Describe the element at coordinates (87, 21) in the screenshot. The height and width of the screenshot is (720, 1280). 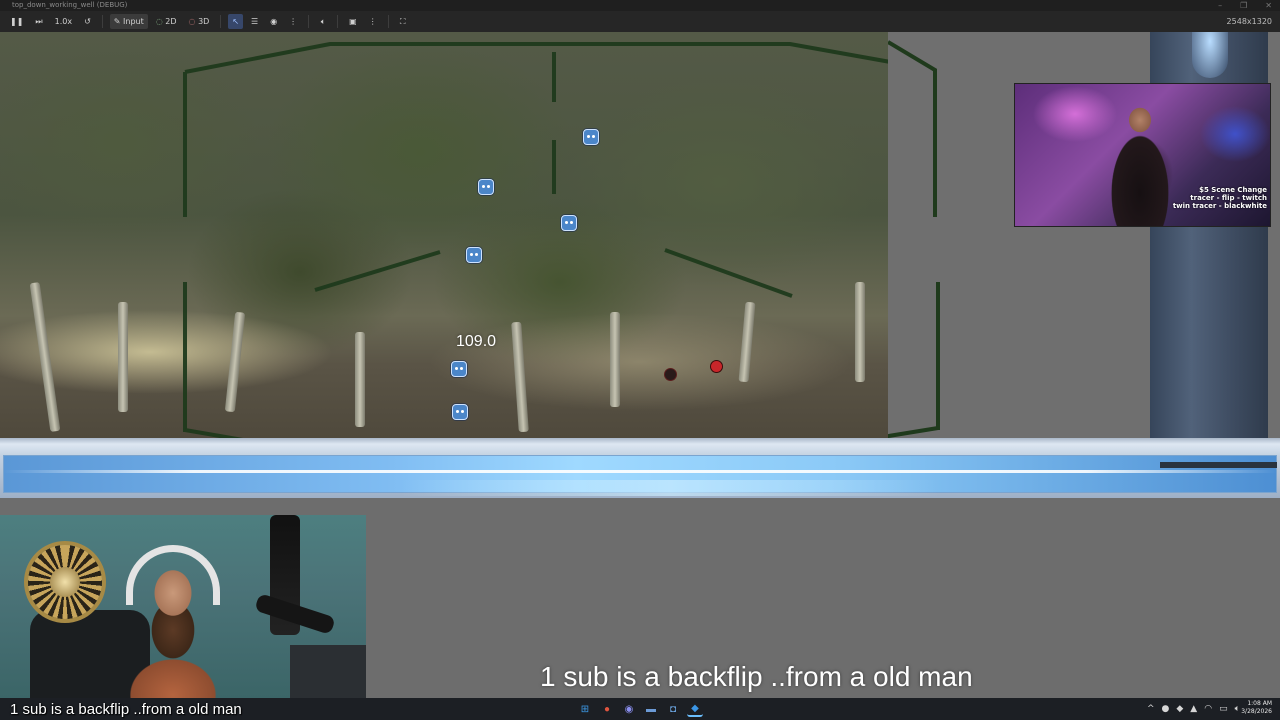
I see `reset-icon: ↺` at that location.